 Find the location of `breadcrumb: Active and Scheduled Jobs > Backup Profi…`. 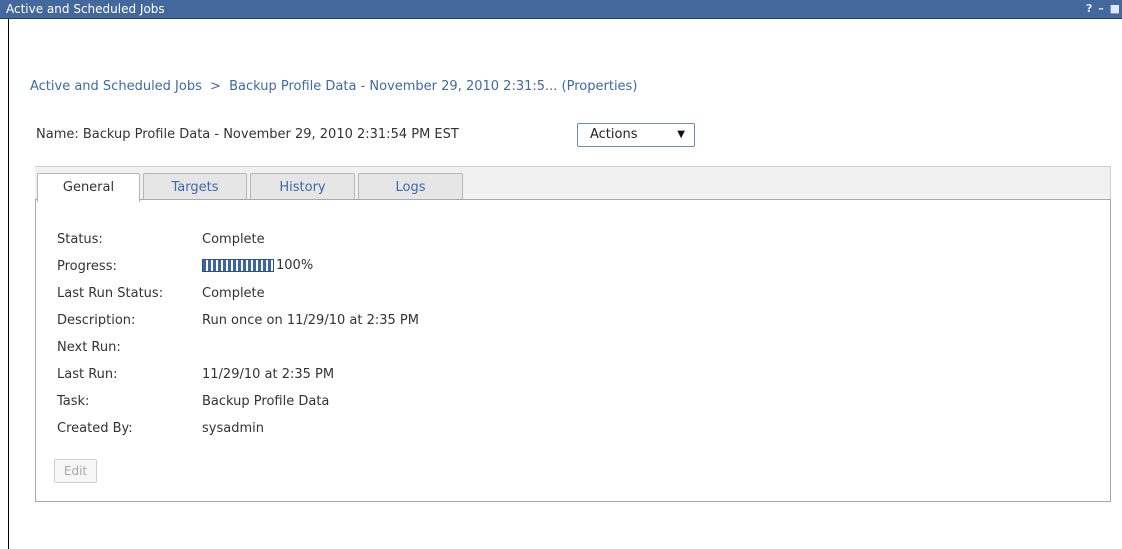

breadcrumb: Active and Scheduled Jobs > Backup Profi… is located at coordinates (333, 86).